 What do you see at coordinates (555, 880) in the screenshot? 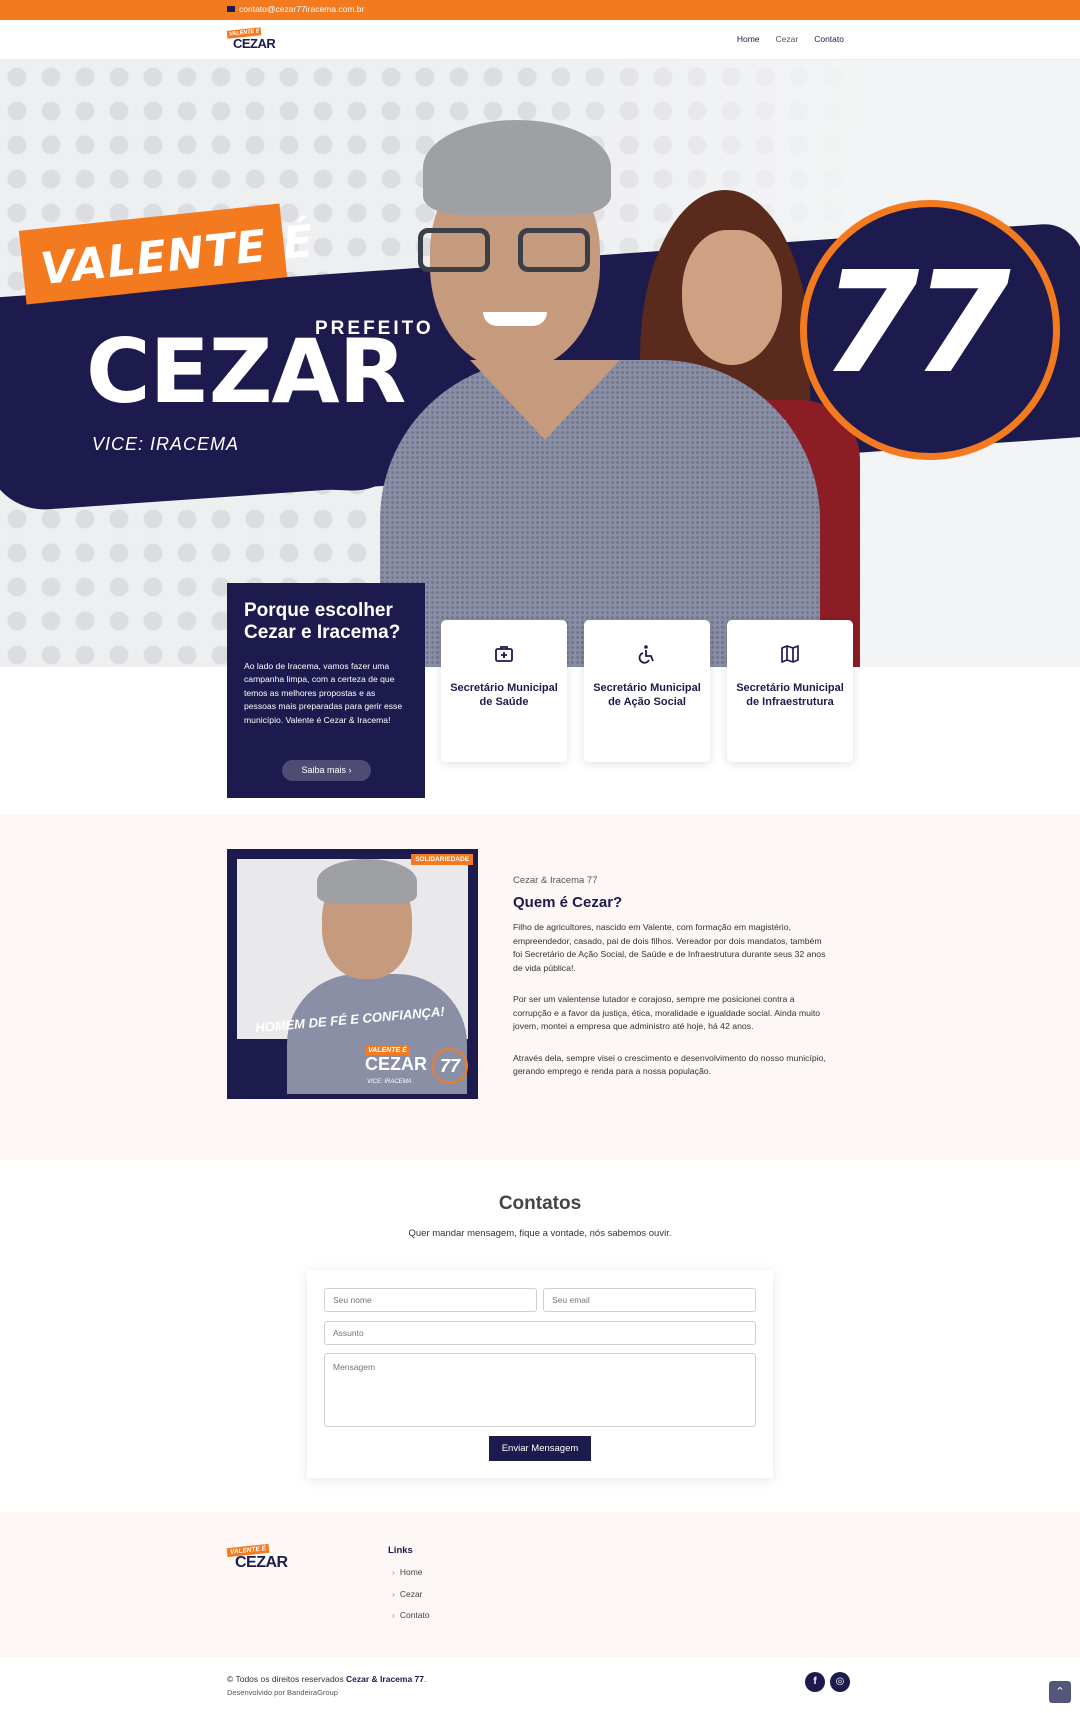
I see `about-eyebrow: Cezar & Iracema 77` at bounding box center [555, 880].